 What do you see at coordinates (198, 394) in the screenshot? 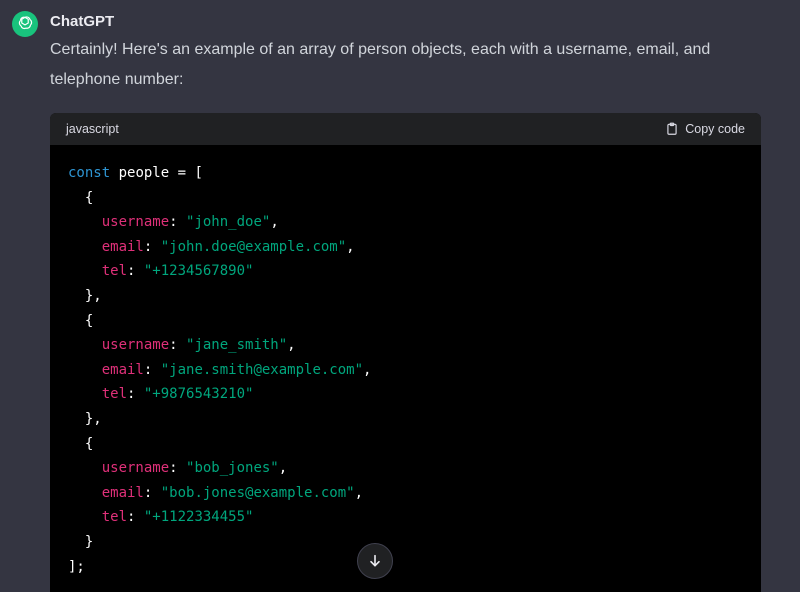
I see `code-value-tel: "+9876543210"` at bounding box center [198, 394].